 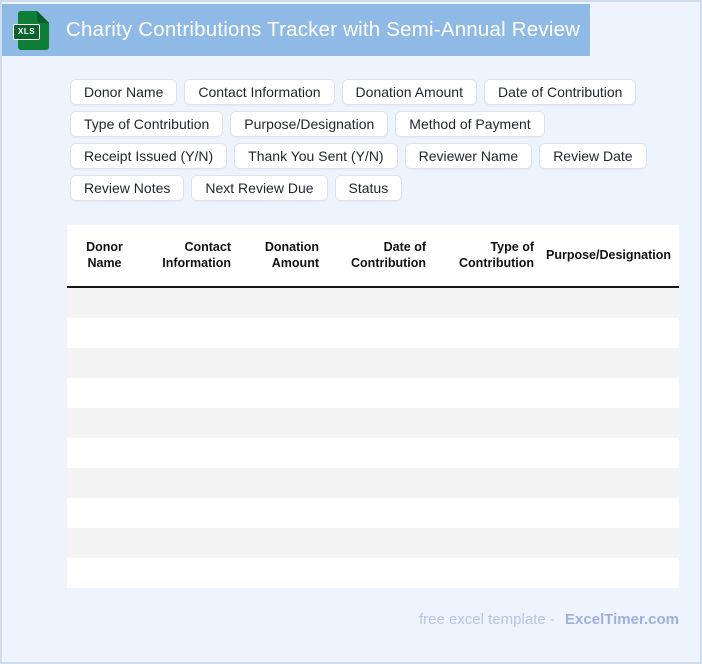 I want to click on folded-corner, so click(x=43, y=16).